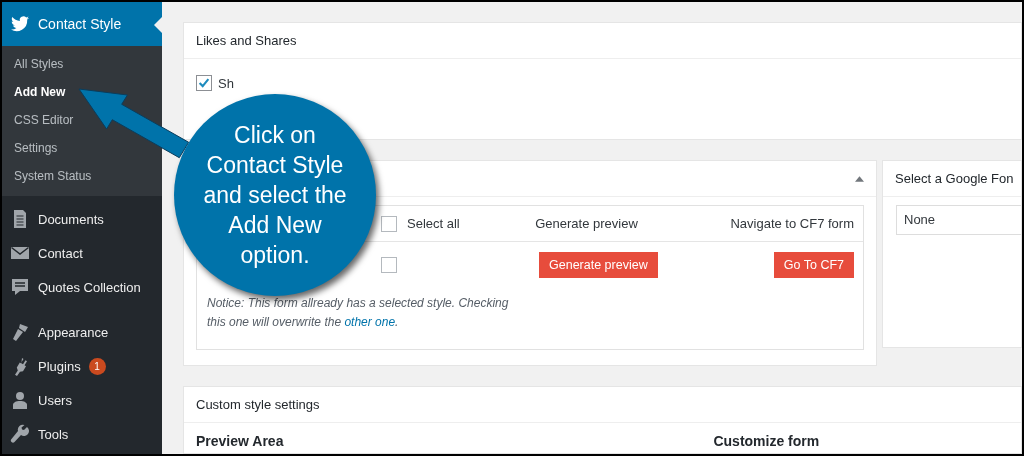  Describe the element at coordinates (82, 400) in the screenshot. I see `sidebar-item: Users` at that location.